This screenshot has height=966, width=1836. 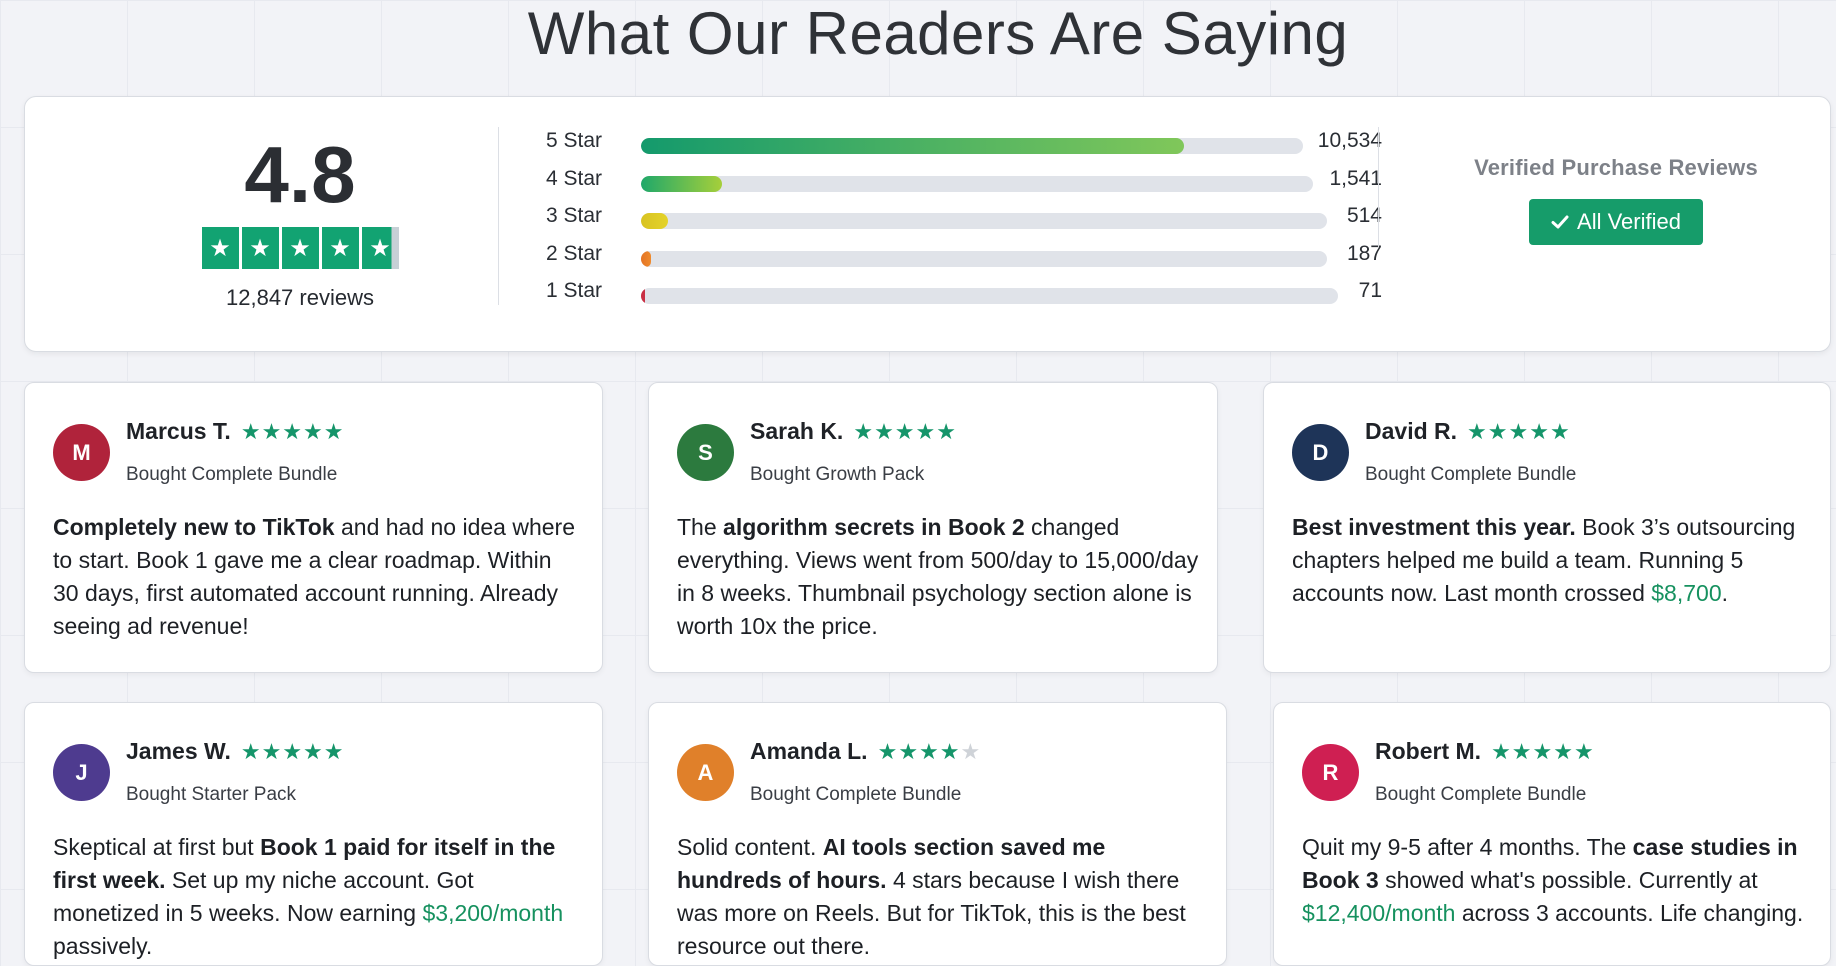 I want to click on avatar-initial: R, so click(x=1330, y=772).